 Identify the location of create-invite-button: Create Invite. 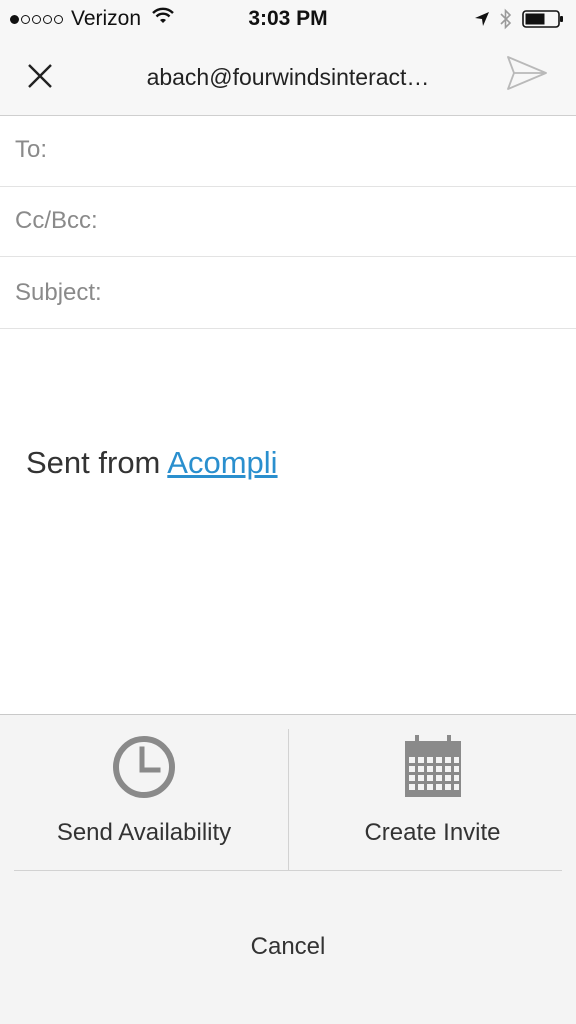
(432, 792).